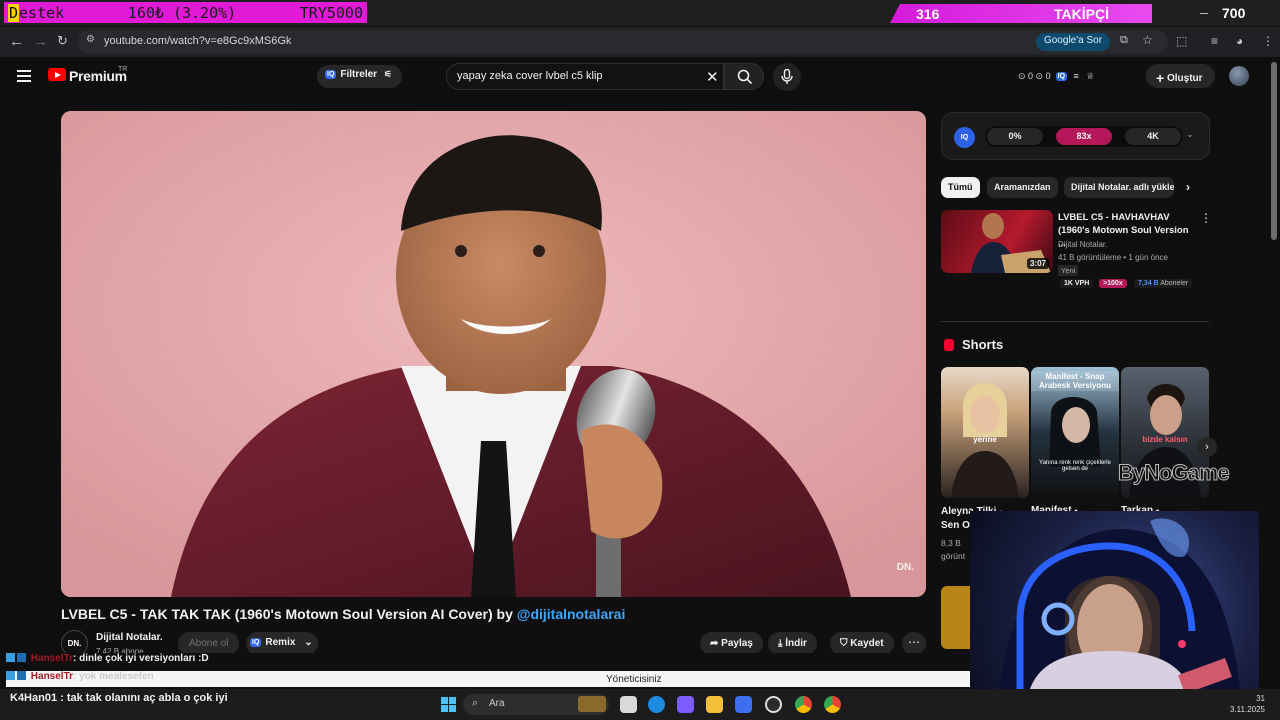 This screenshot has width=1280, height=720. Describe the element at coordinates (787, 77) in the screenshot. I see `voice-search-button` at that location.